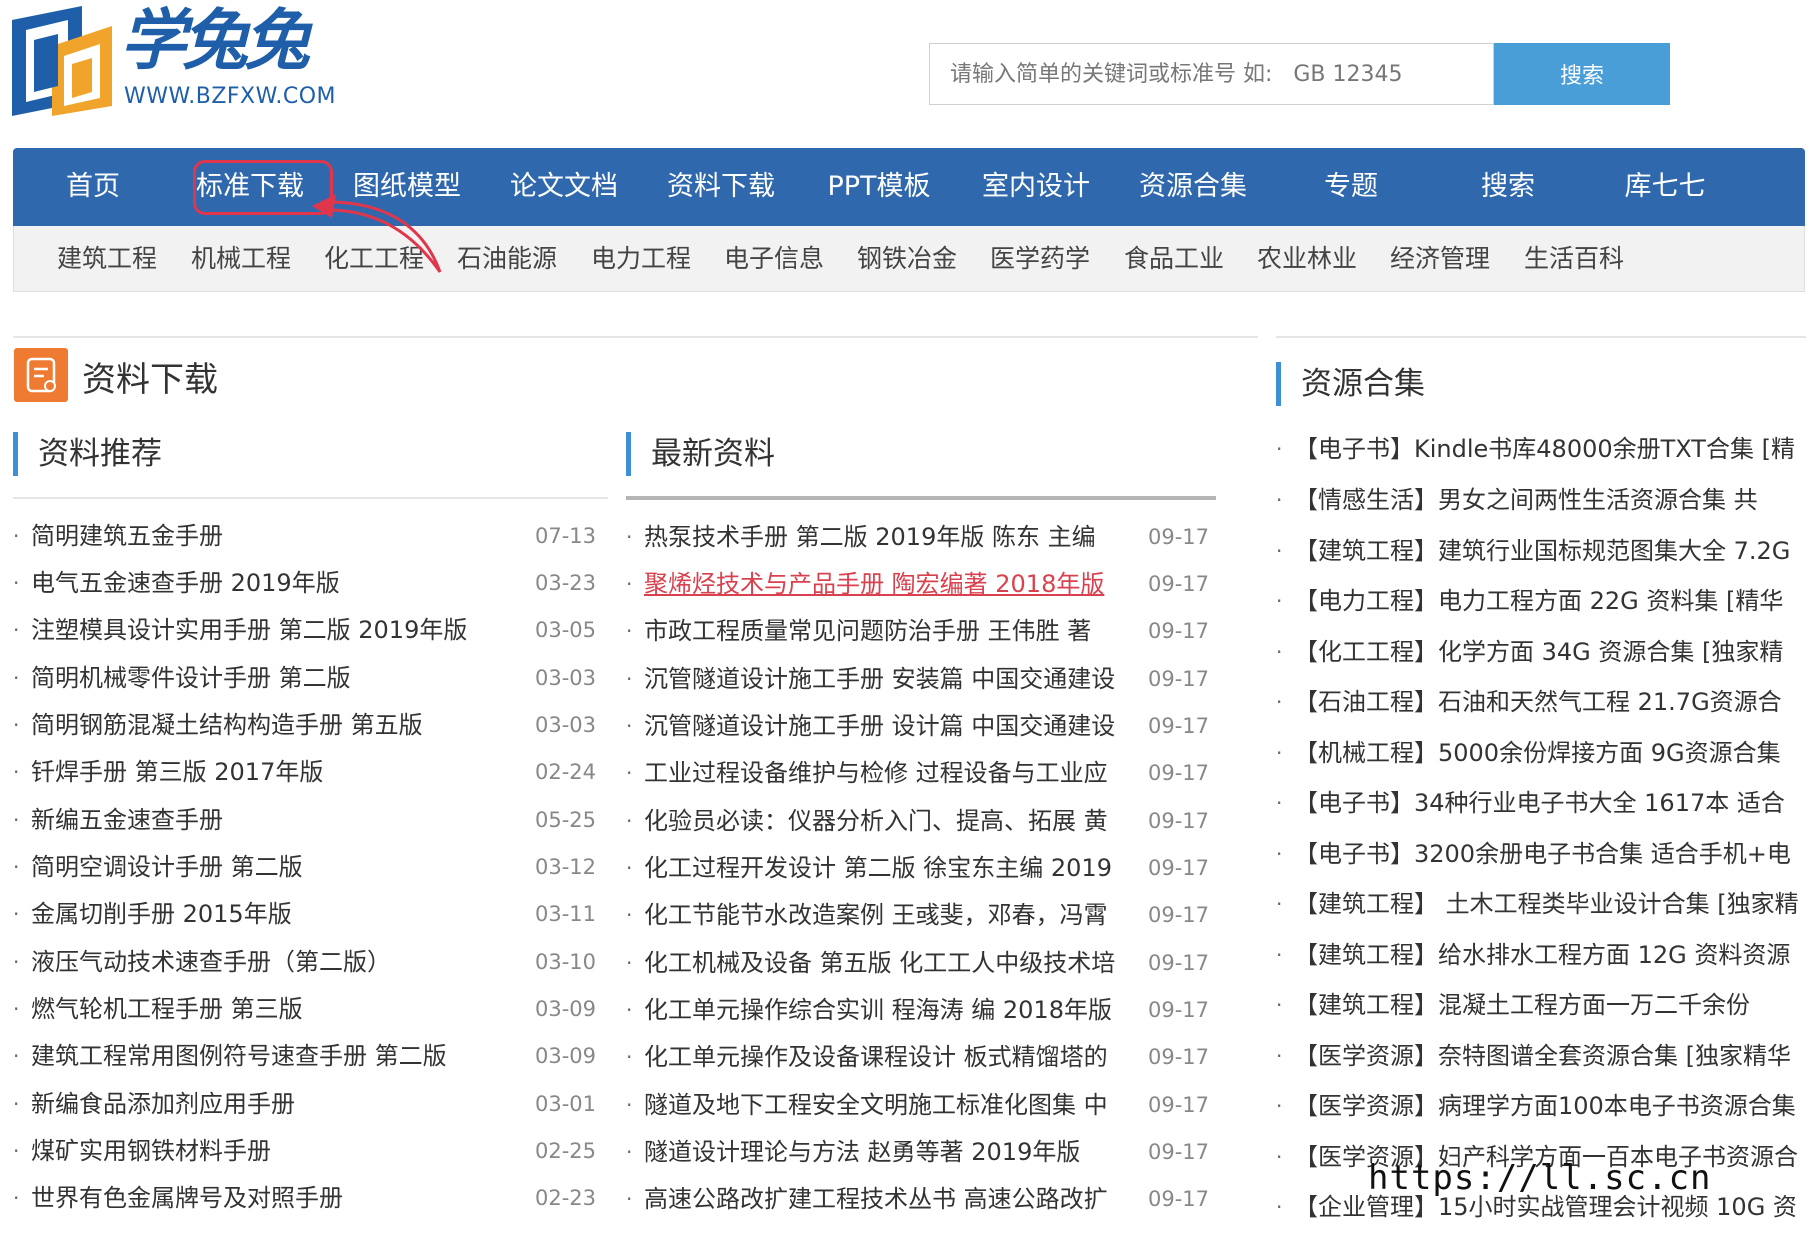 The width and height of the screenshot is (1819, 1241). I want to click on item-title: 【建筑工程】建筑行业国标规范图集大全 7.2G, so click(1550, 551).